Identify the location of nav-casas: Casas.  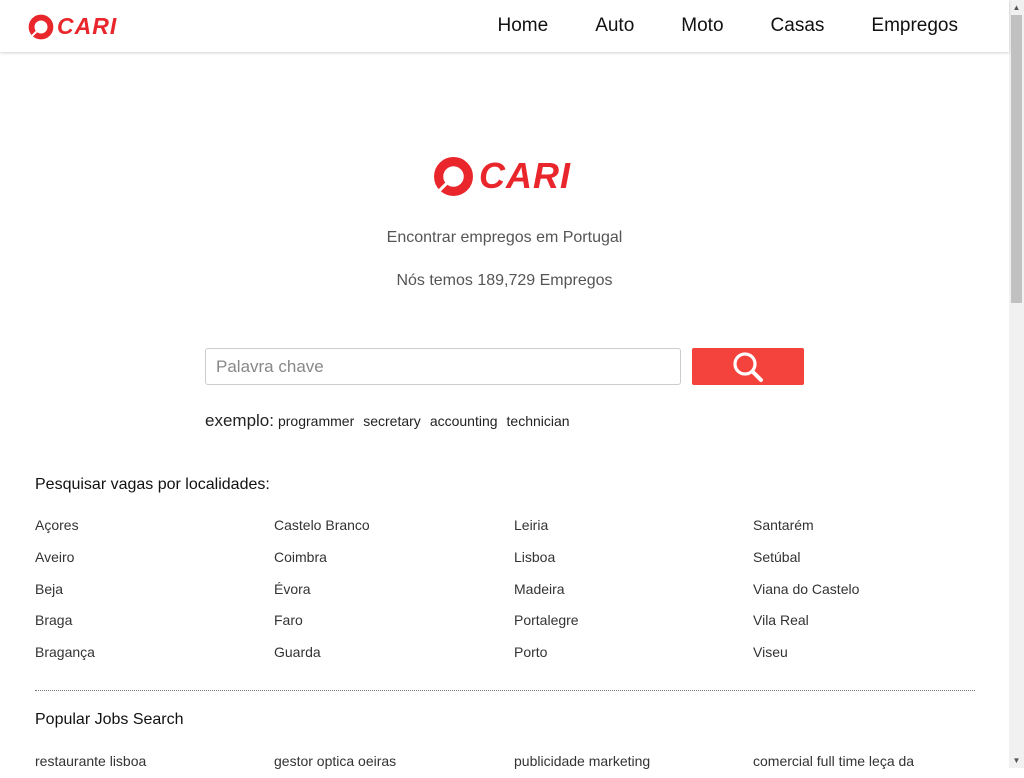
(798, 26).